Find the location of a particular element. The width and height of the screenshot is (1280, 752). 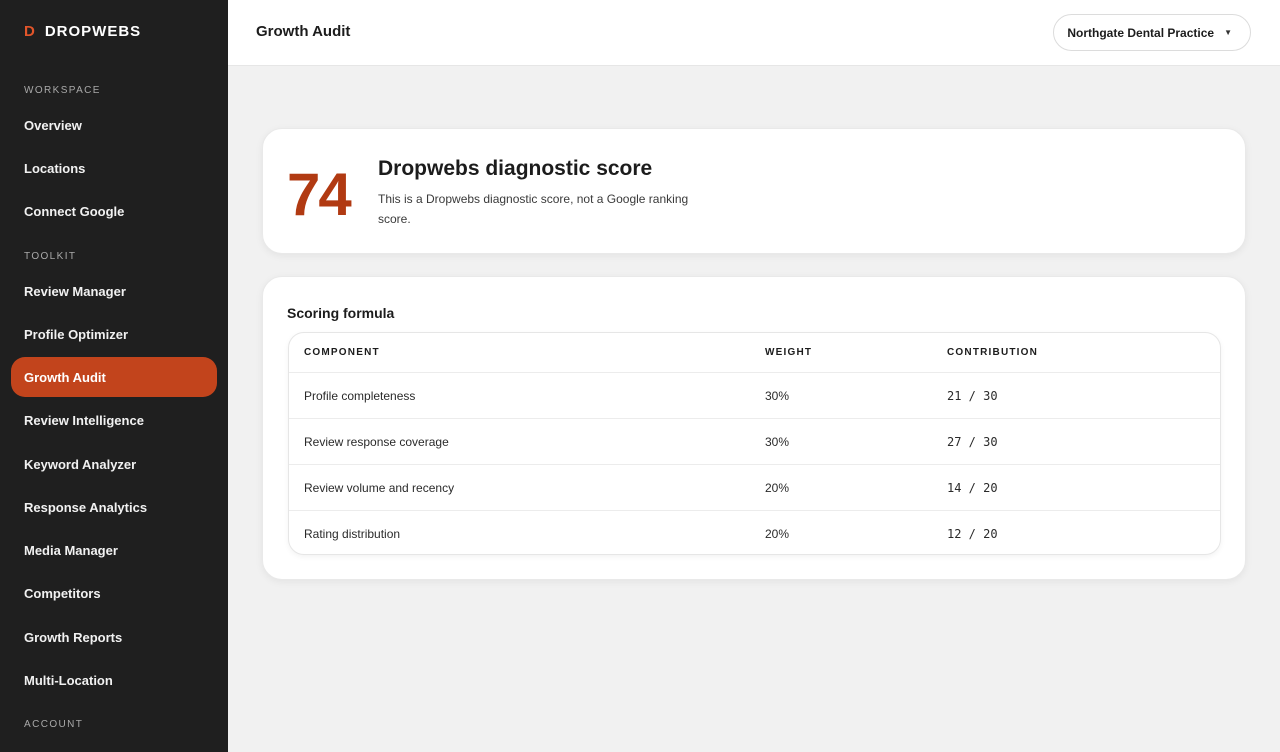

component-cell: Review volume and recency is located at coordinates (379, 487).